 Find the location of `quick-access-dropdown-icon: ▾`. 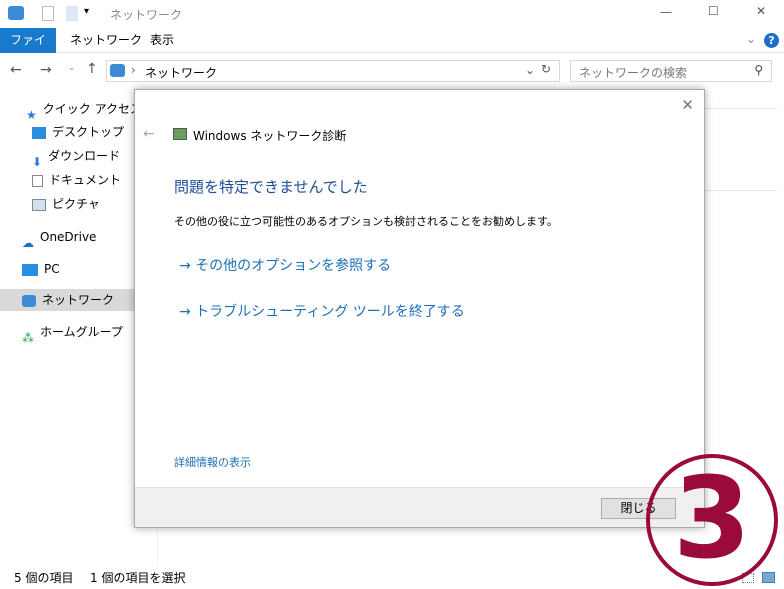

quick-access-dropdown-icon: ▾ is located at coordinates (86, 11).